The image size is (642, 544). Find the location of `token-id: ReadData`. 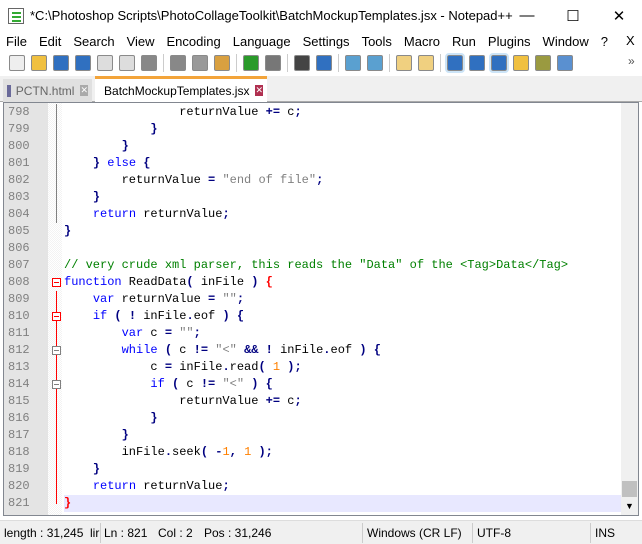

token-id: ReadData is located at coordinates (154, 282).